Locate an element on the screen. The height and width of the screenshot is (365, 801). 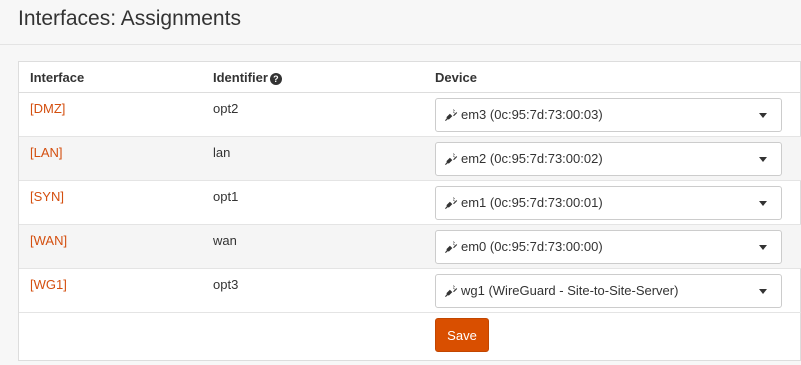
device-cell: em1 (0c:95:7d:73:00:01) is located at coordinates (612, 202).